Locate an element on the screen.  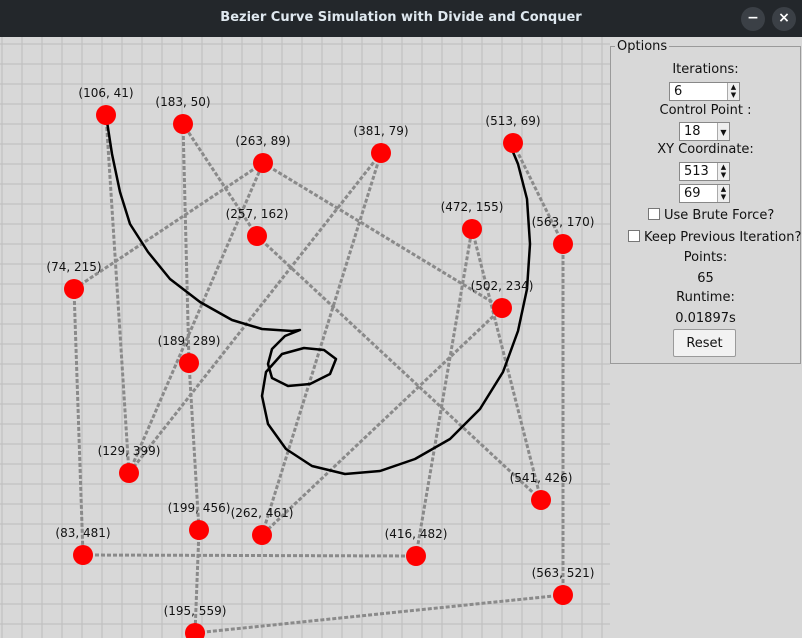
brute-force-label: Use Brute Force? is located at coordinates (719, 215).